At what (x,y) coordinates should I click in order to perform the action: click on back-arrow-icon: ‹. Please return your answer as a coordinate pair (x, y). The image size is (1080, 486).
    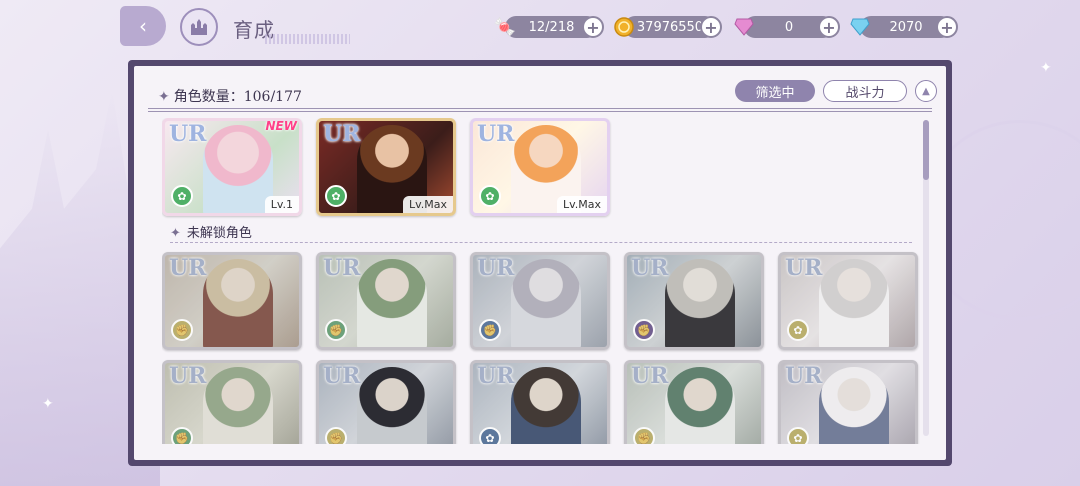
    Looking at the image, I should click on (143, 26).